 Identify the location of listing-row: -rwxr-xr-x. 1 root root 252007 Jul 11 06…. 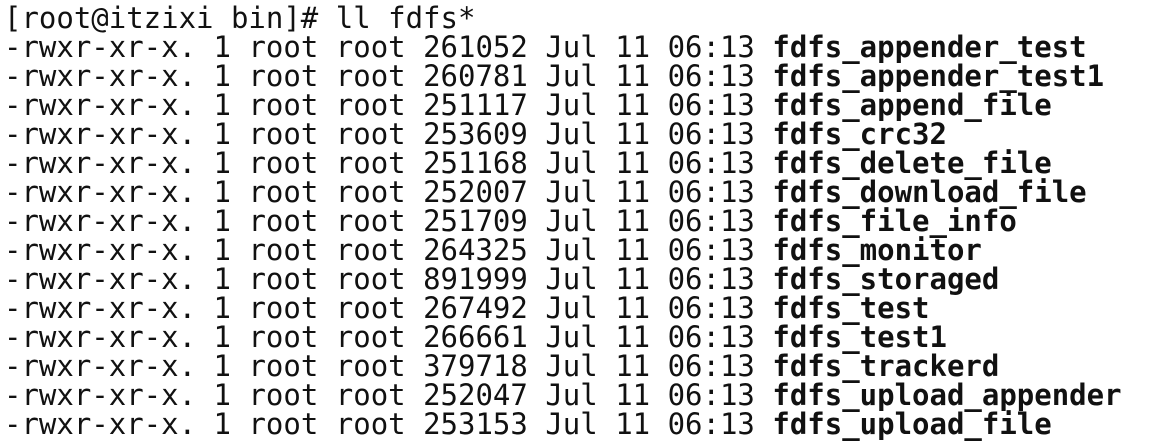
(578, 192).